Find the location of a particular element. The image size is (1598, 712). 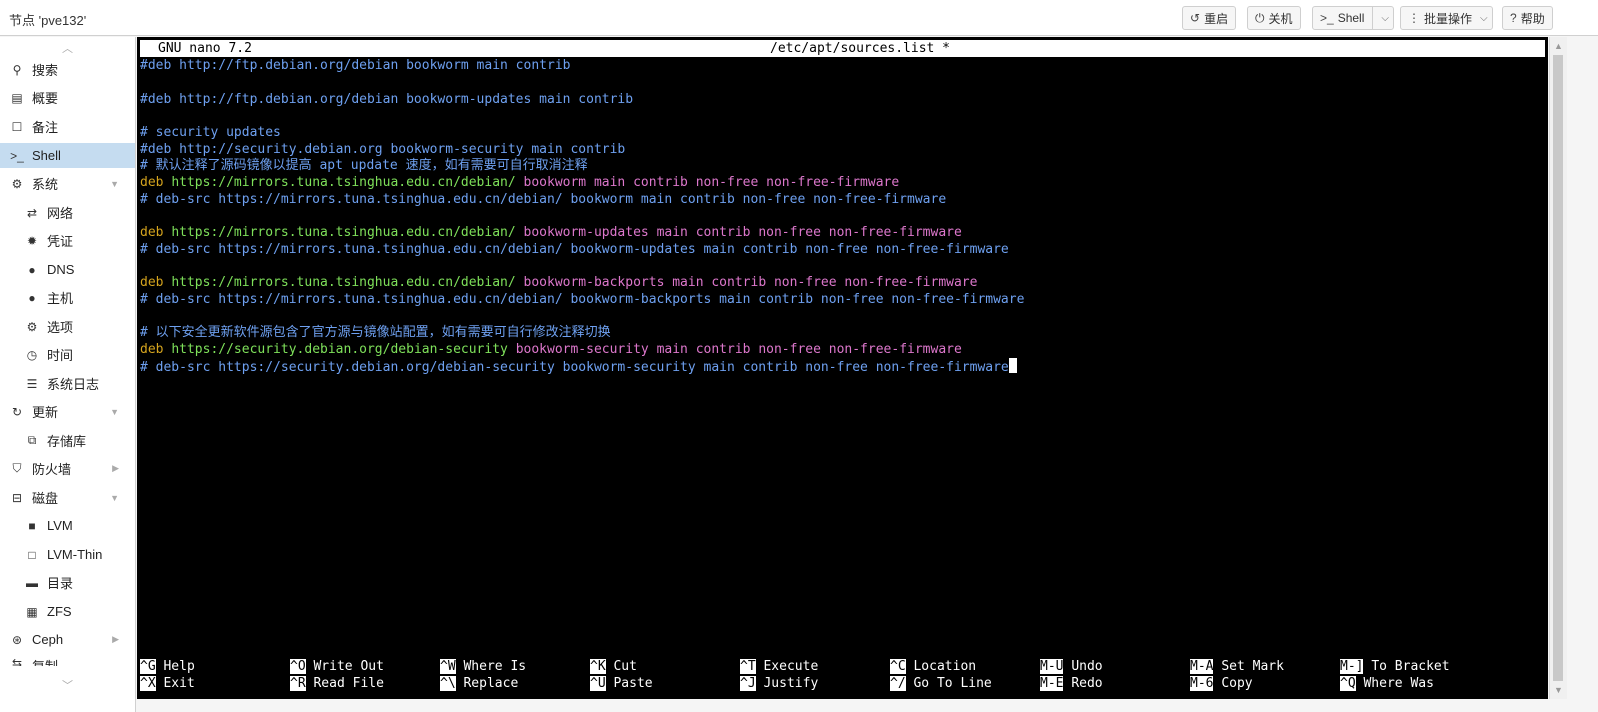

shortcut-help: ^G Help is located at coordinates (167, 666).